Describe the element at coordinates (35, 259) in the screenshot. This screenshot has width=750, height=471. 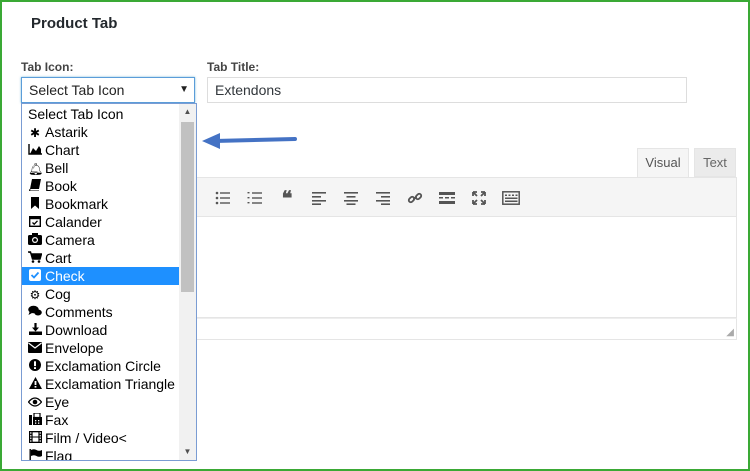
I see `cart-icon` at that location.